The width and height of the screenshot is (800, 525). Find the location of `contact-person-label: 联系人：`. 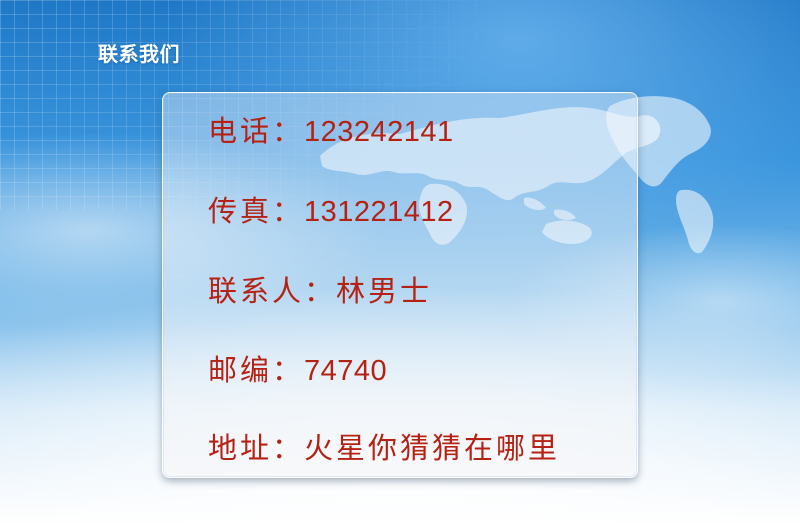

contact-person-label: 联系人： is located at coordinates (272, 291).